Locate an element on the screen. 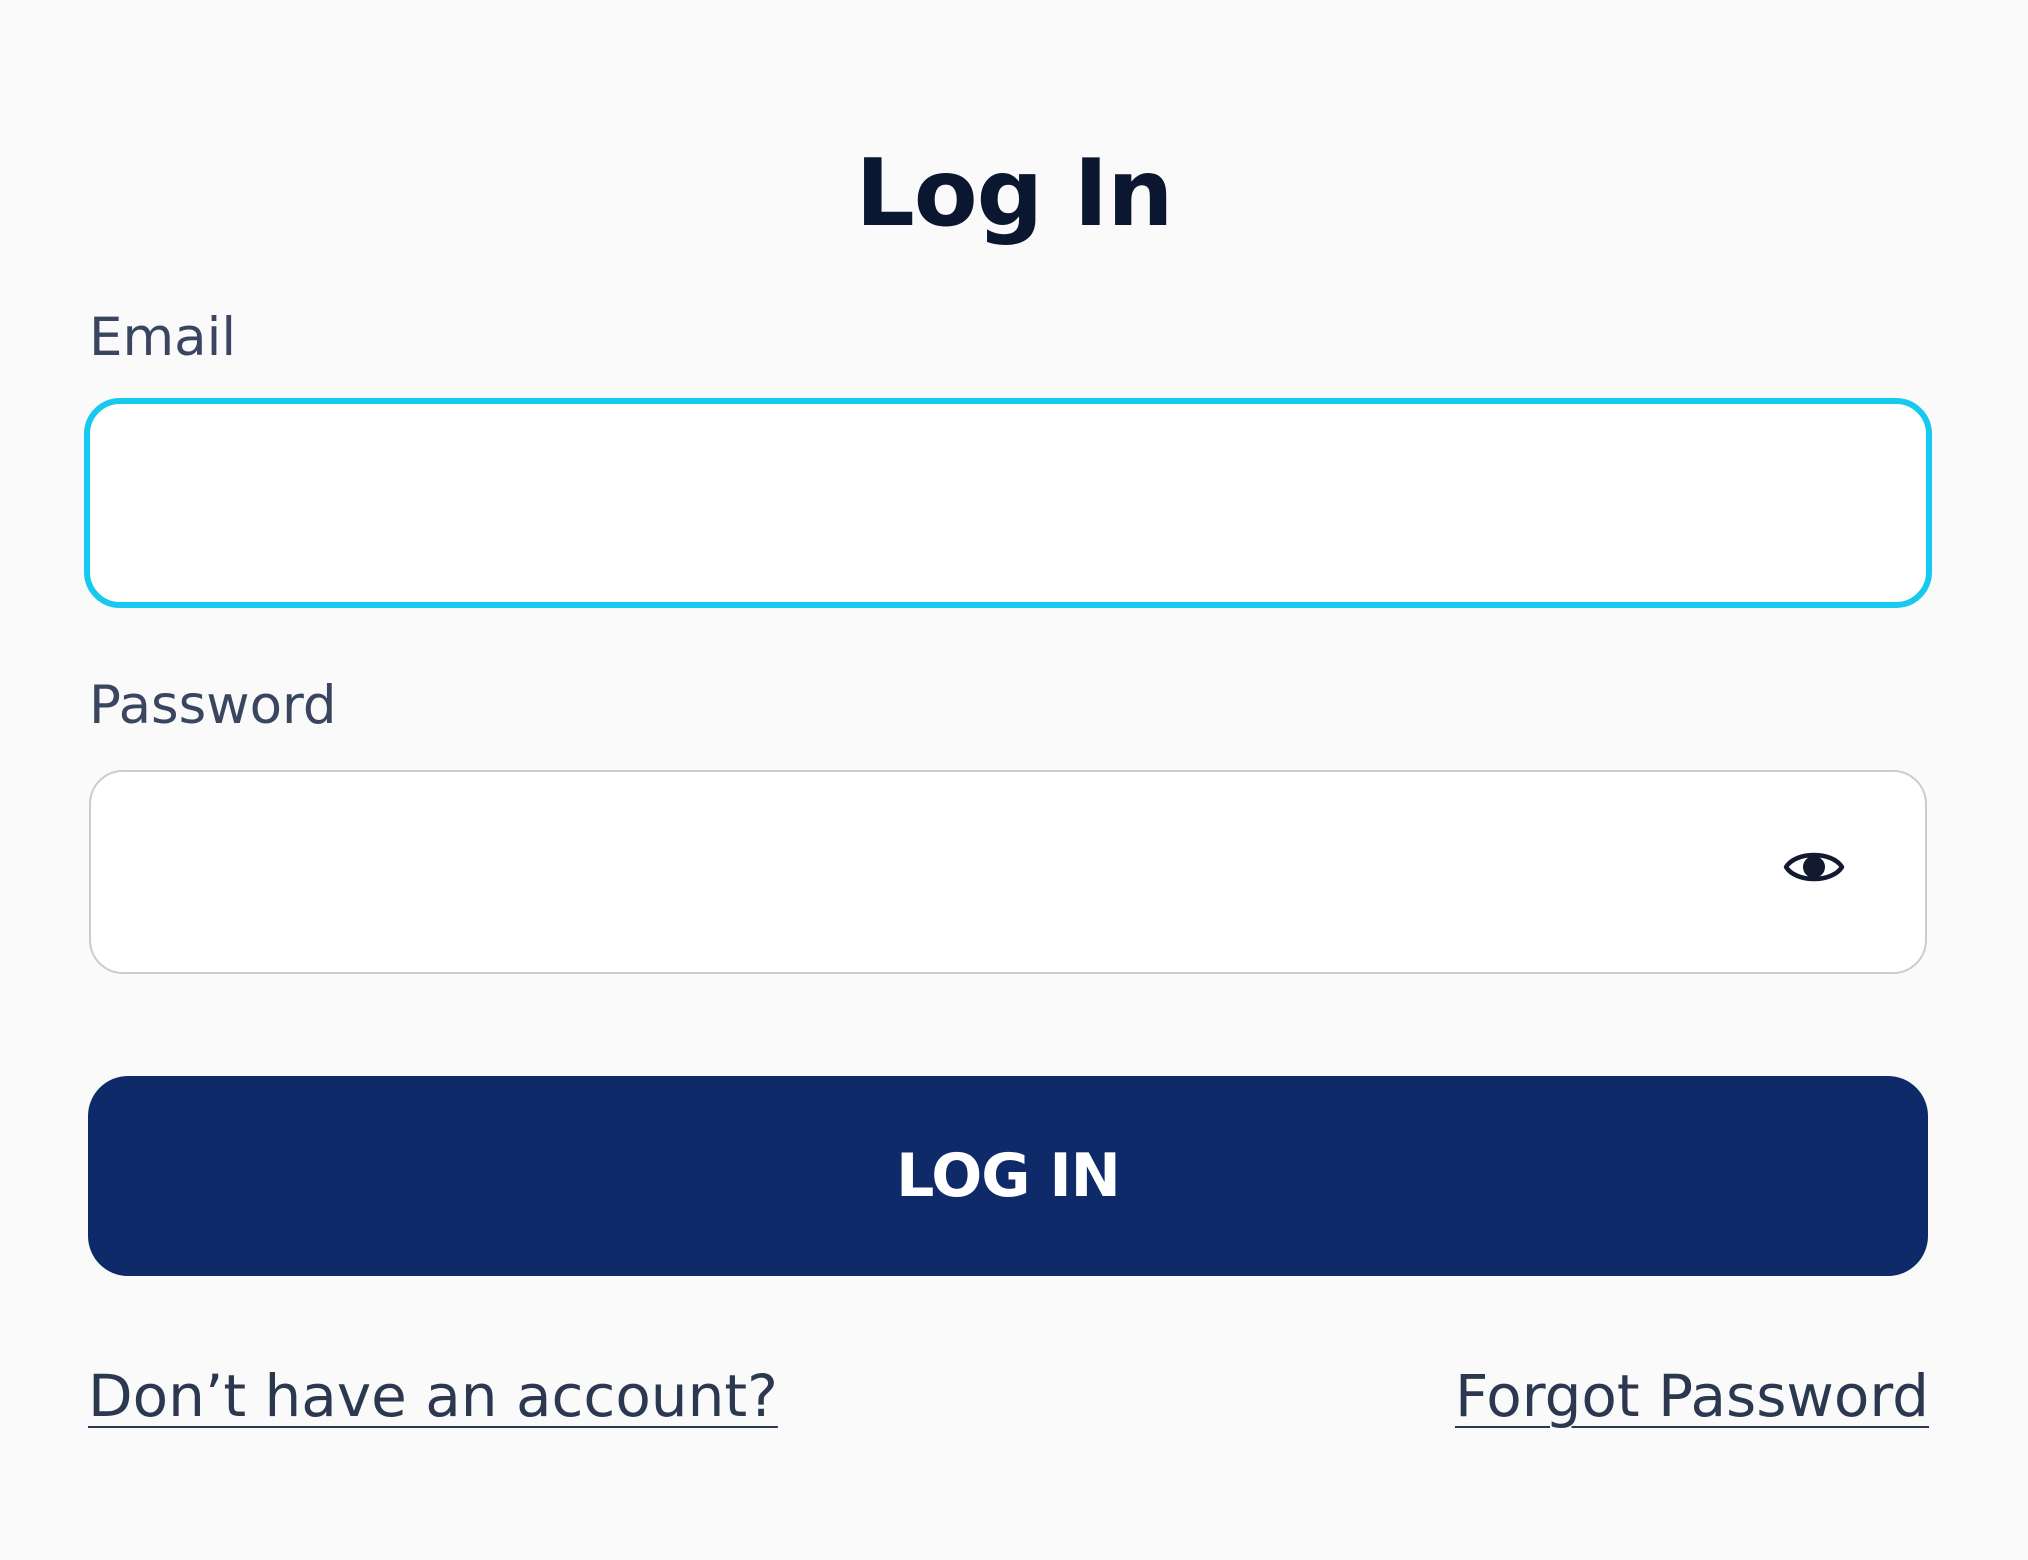 The image size is (2028, 1560). password-field-box is located at coordinates (1008, 872).